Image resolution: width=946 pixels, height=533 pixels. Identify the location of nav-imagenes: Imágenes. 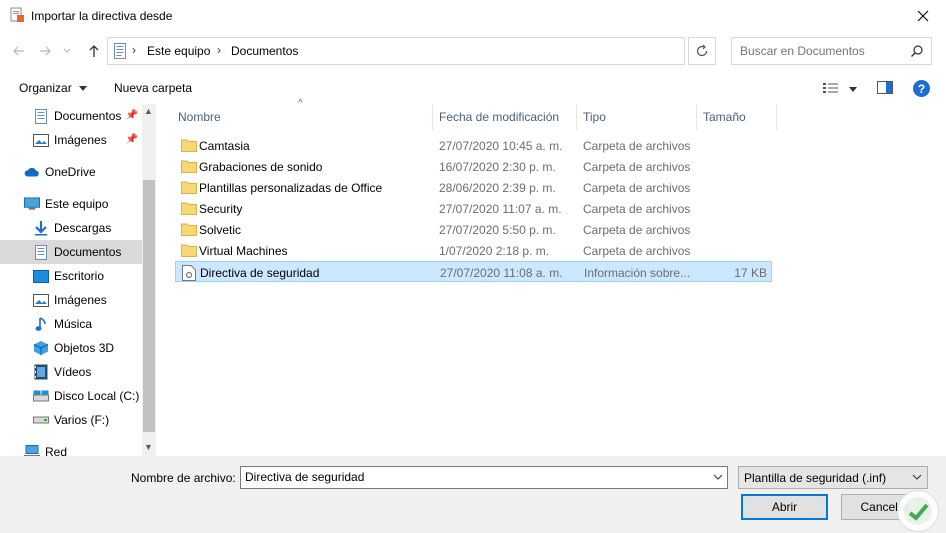
(71, 300).